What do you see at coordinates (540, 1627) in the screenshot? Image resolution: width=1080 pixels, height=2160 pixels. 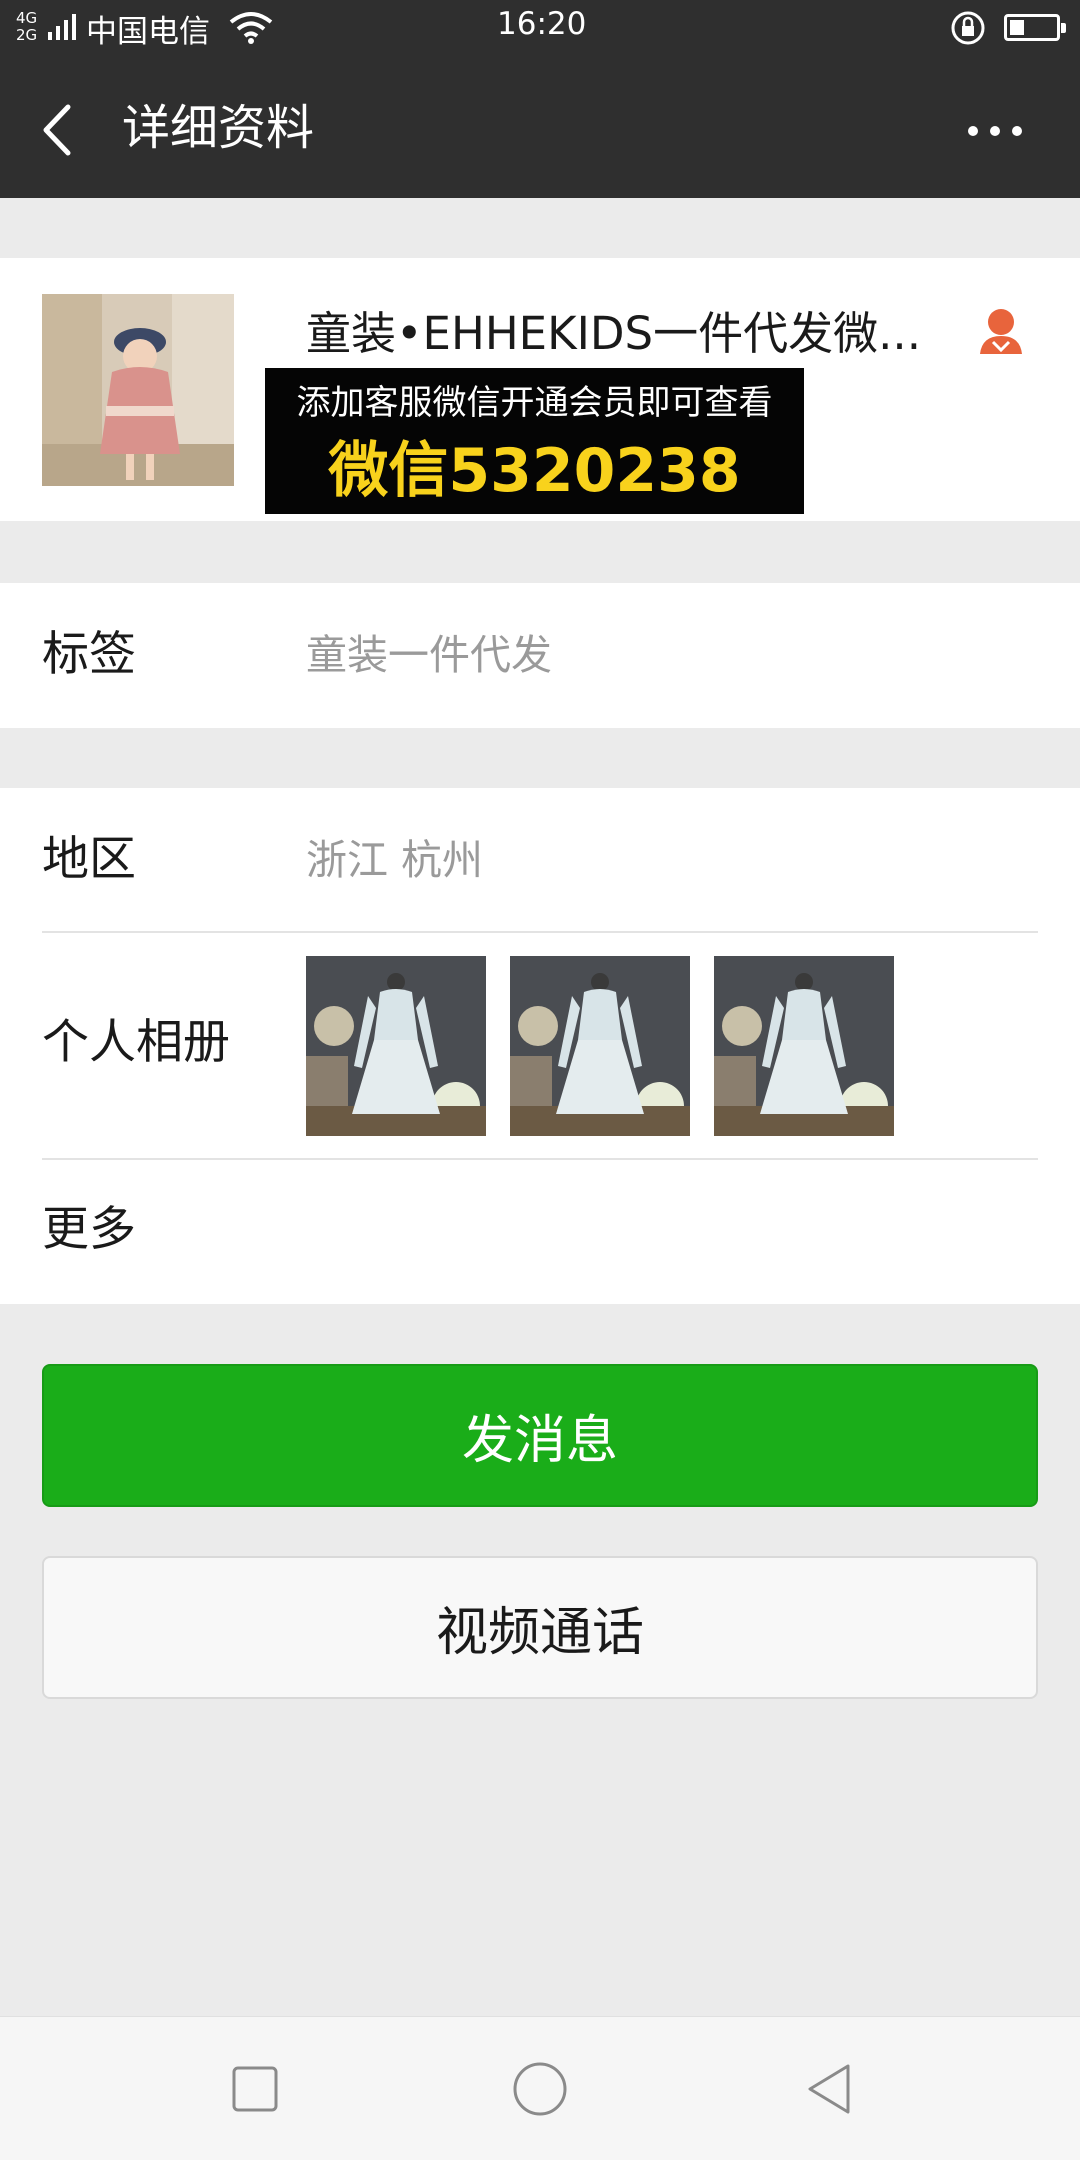 I see `video-call-button: 视频通话` at bounding box center [540, 1627].